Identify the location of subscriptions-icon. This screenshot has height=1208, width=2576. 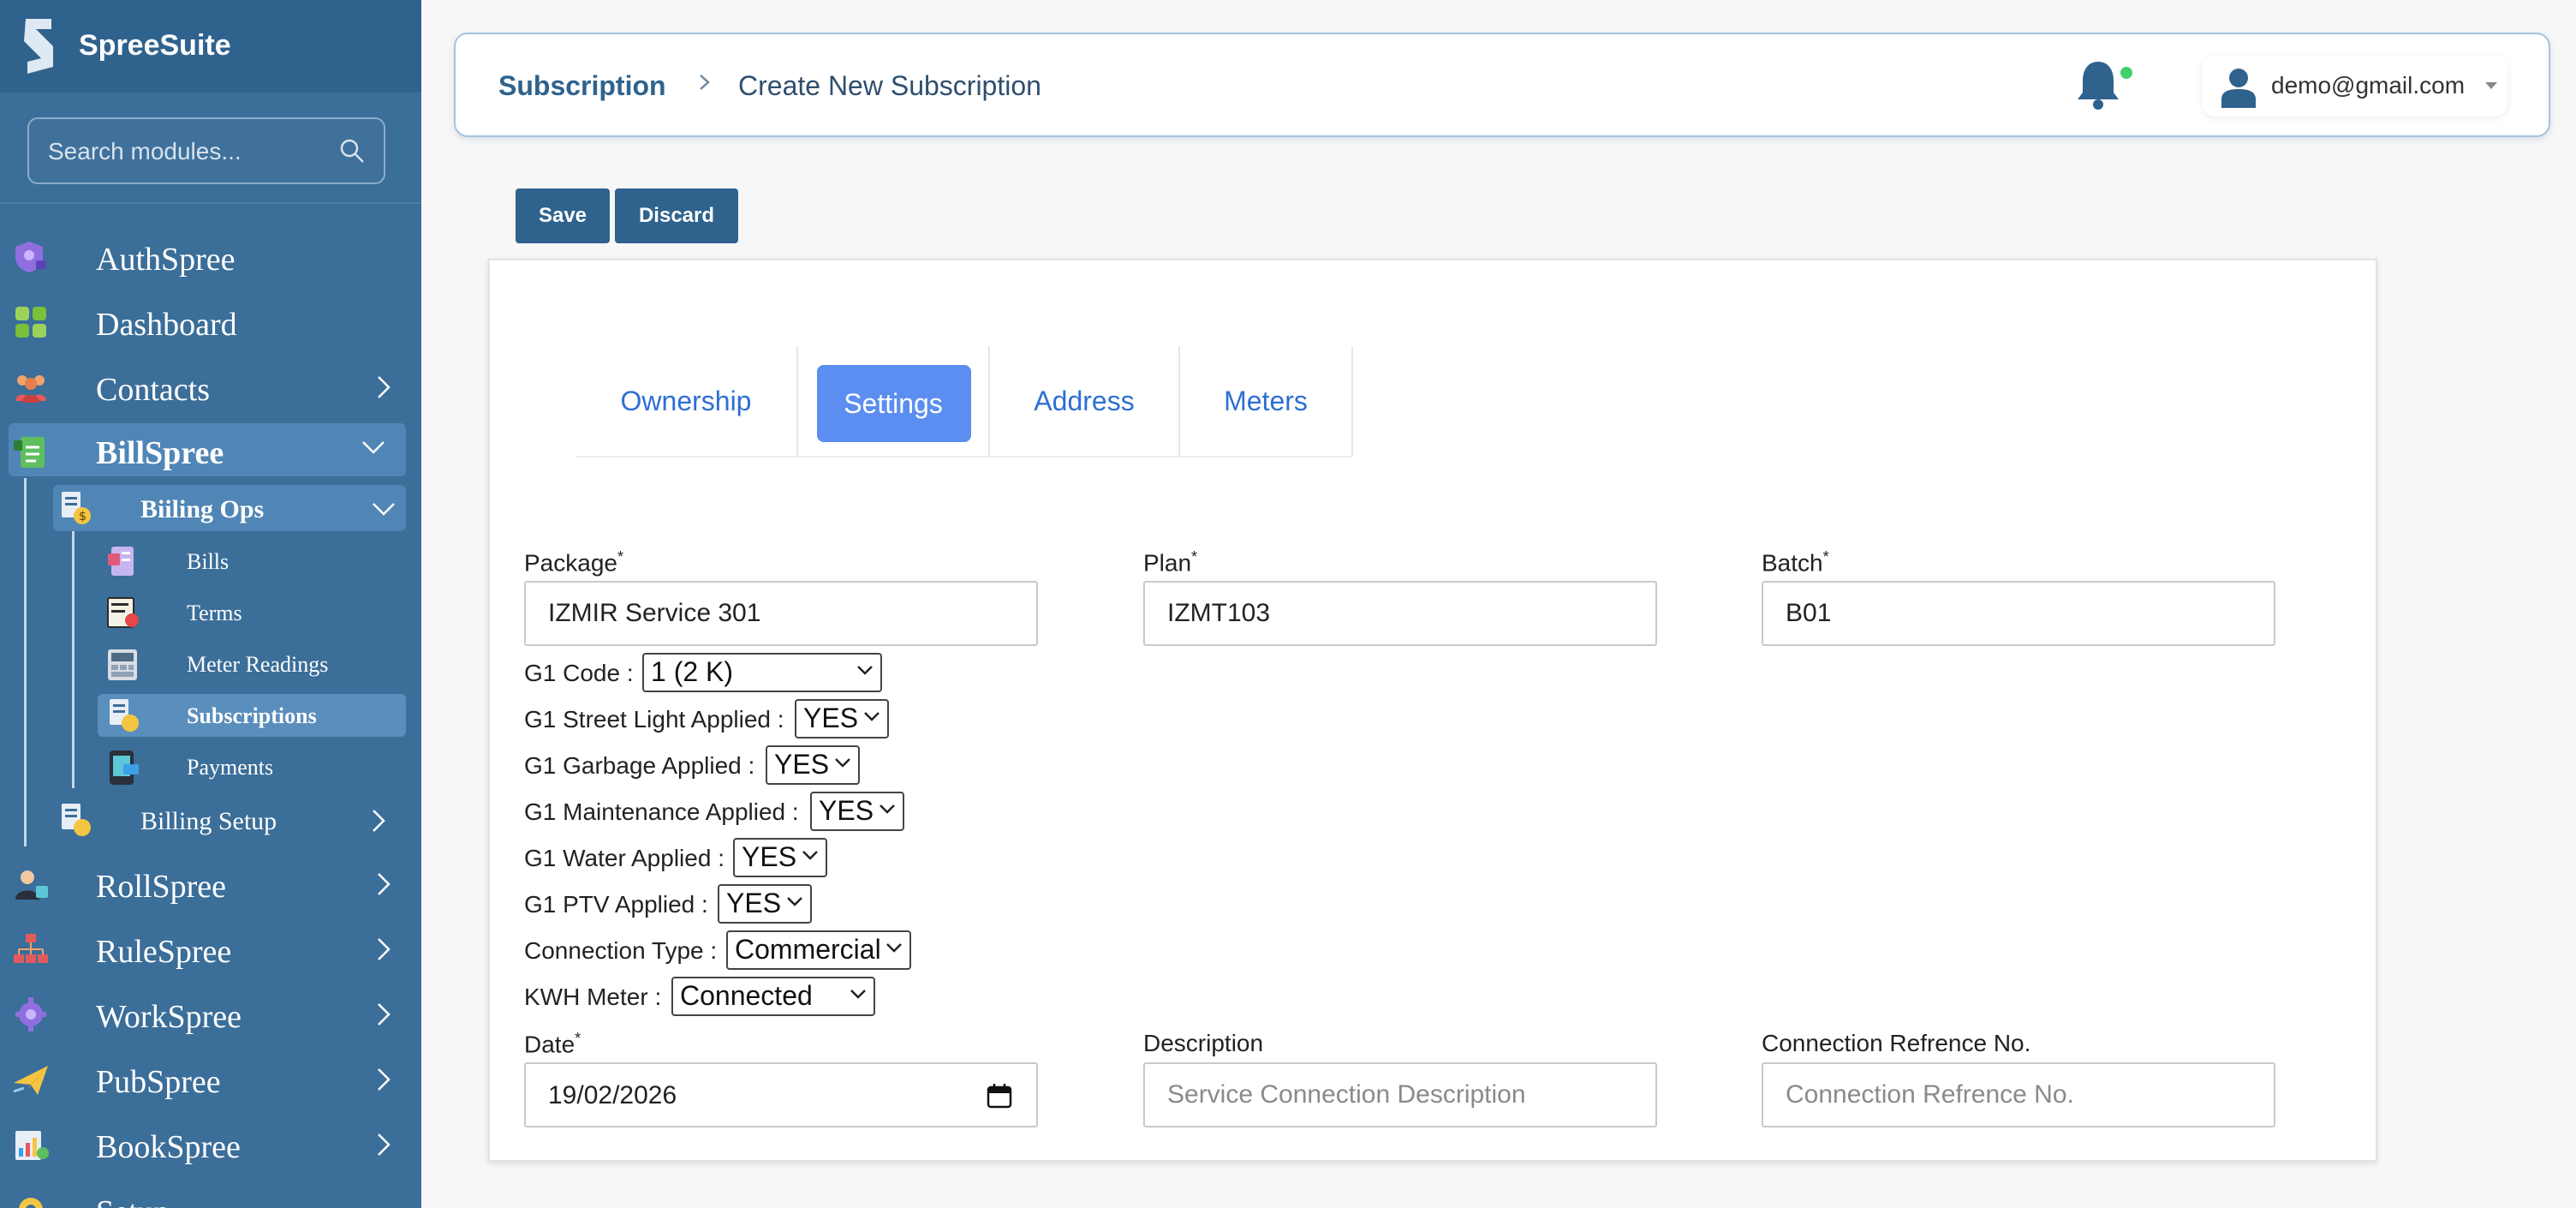
(125, 715).